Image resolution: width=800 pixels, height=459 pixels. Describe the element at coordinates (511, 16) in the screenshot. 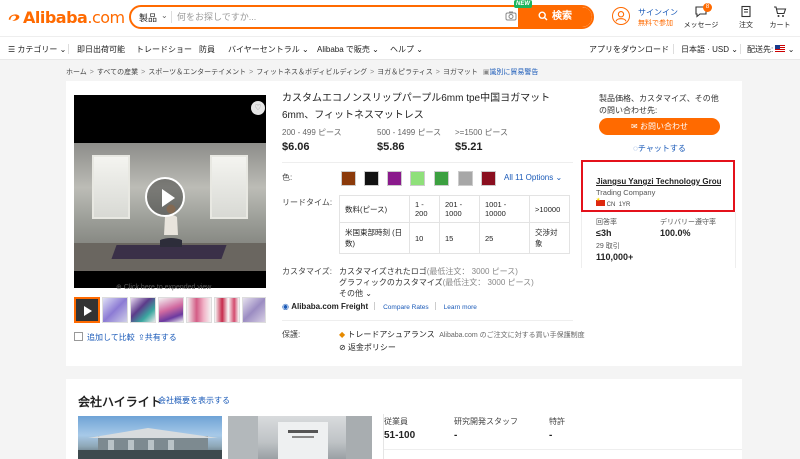

I see `camera-icon` at that location.